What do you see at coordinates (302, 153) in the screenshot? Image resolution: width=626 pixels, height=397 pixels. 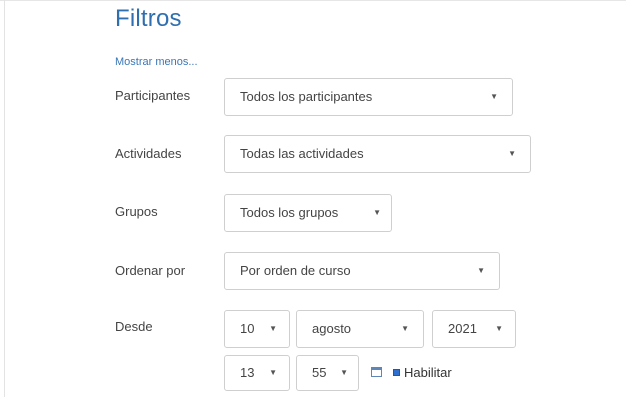 I see `activities-select-value: Todas las actividades` at bounding box center [302, 153].